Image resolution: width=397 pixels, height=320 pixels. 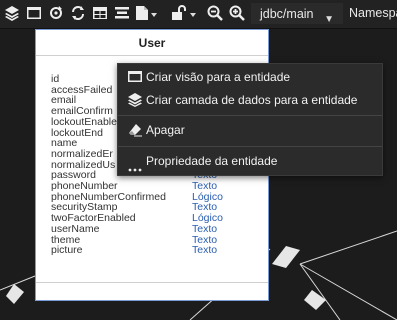 What do you see at coordinates (250, 130) in the screenshot?
I see `menu-item-delete: Apagar` at bounding box center [250, 130].